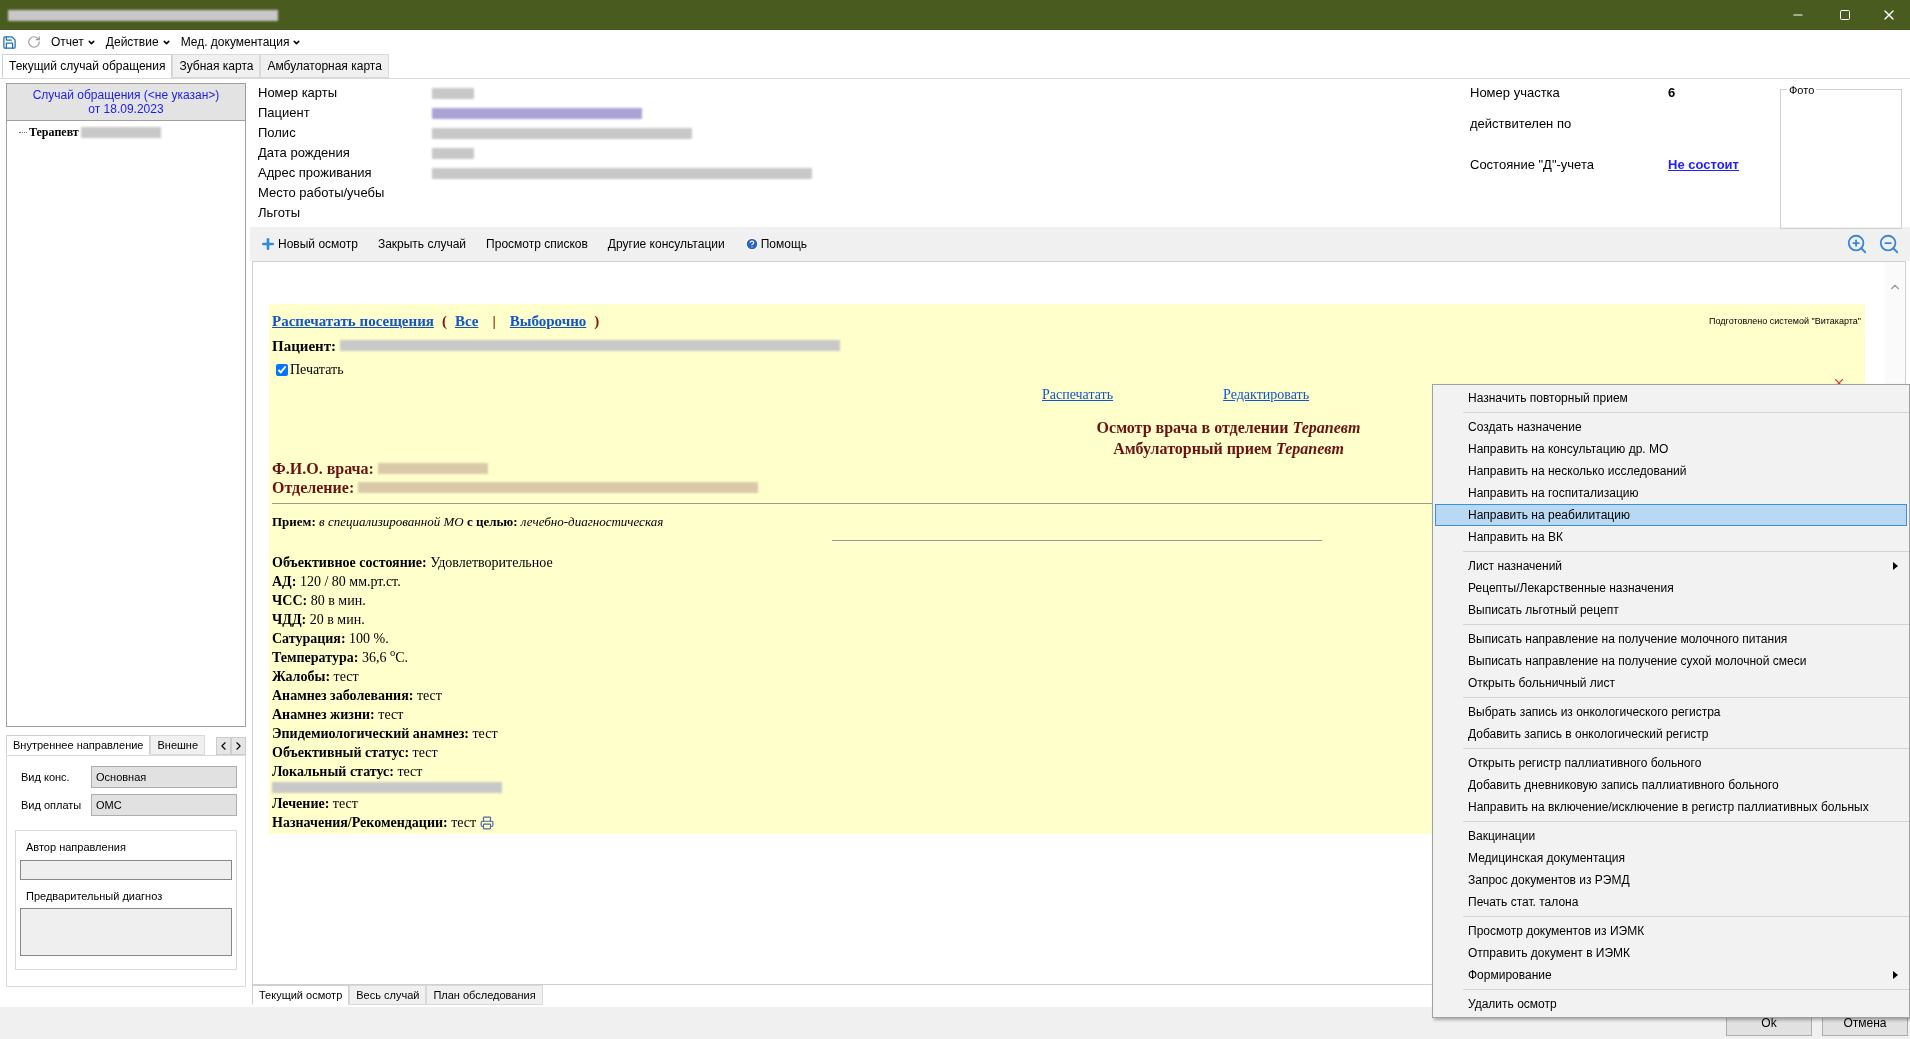 The width and height of the screenshot is (1910, 1039). What do you see at coordinates (1671, 449) in the screenshot?
I see `menu-item: Направить на консультацию др. МО` at bounding box center [1671, 449].